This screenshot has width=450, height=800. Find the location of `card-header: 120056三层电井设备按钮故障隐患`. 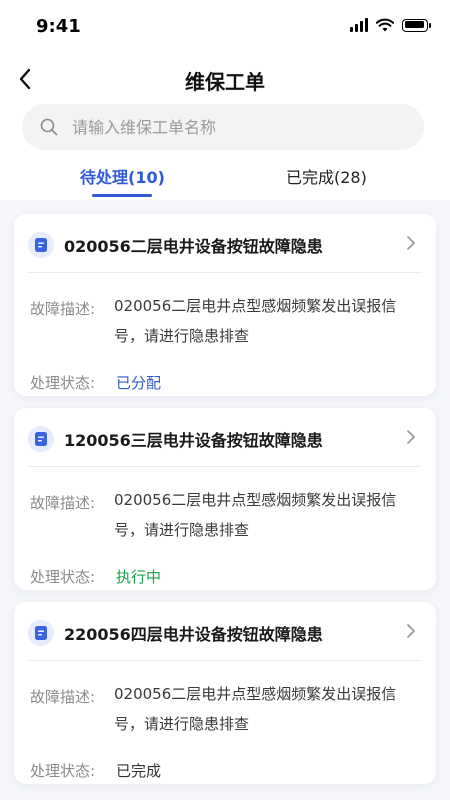

card-header: 120056三层电井设备按钮故障隐患 is located at coordinates (225, 437).